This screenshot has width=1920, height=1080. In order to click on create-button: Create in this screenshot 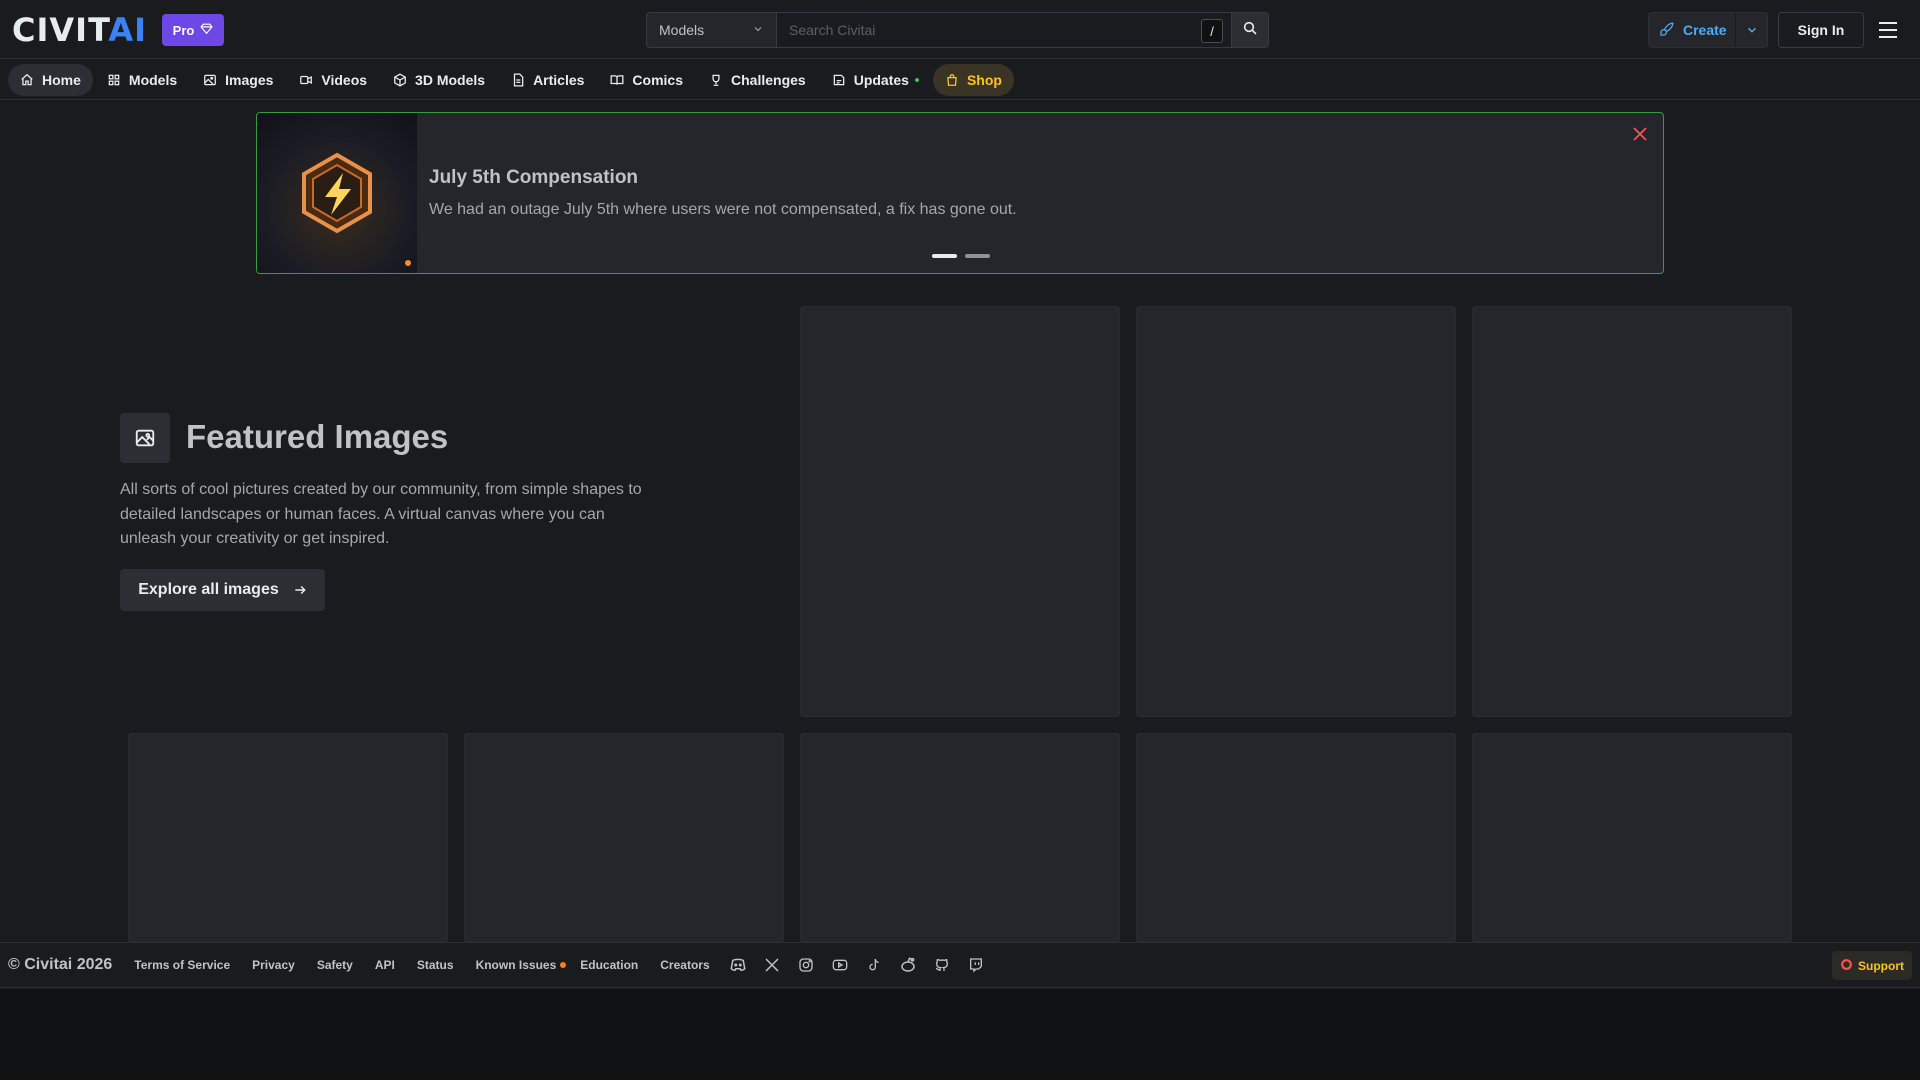, I will do `click(1708, 30)`.